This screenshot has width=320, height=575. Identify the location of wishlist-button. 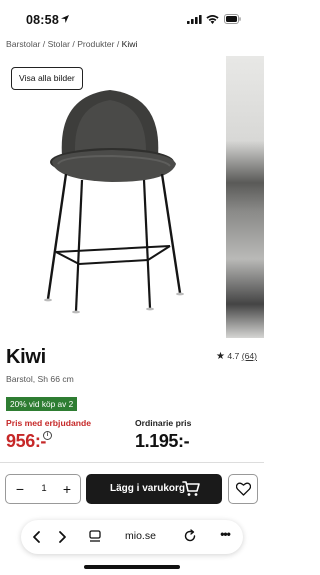
(243, 489).